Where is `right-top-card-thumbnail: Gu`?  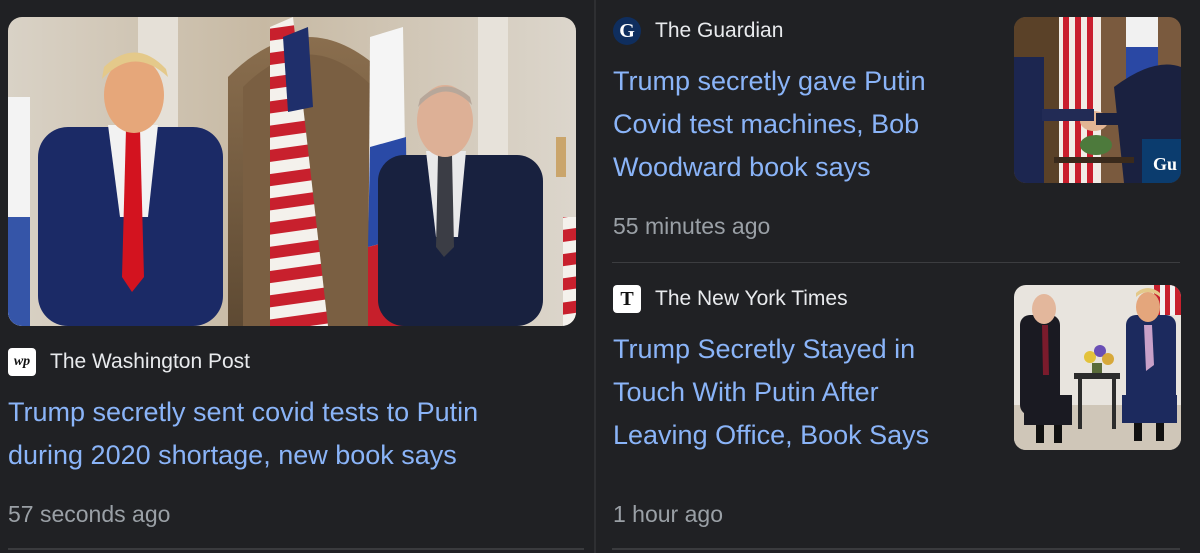
right-top-card-thumbnail: Gu is located at coordinates (1097, 100).